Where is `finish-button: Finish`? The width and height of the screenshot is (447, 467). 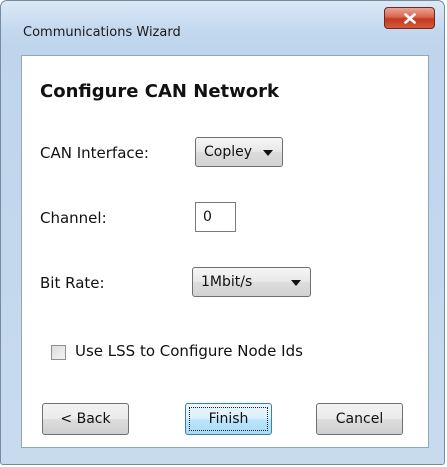
finish-button: Finish is located at coordinates (228, 419).